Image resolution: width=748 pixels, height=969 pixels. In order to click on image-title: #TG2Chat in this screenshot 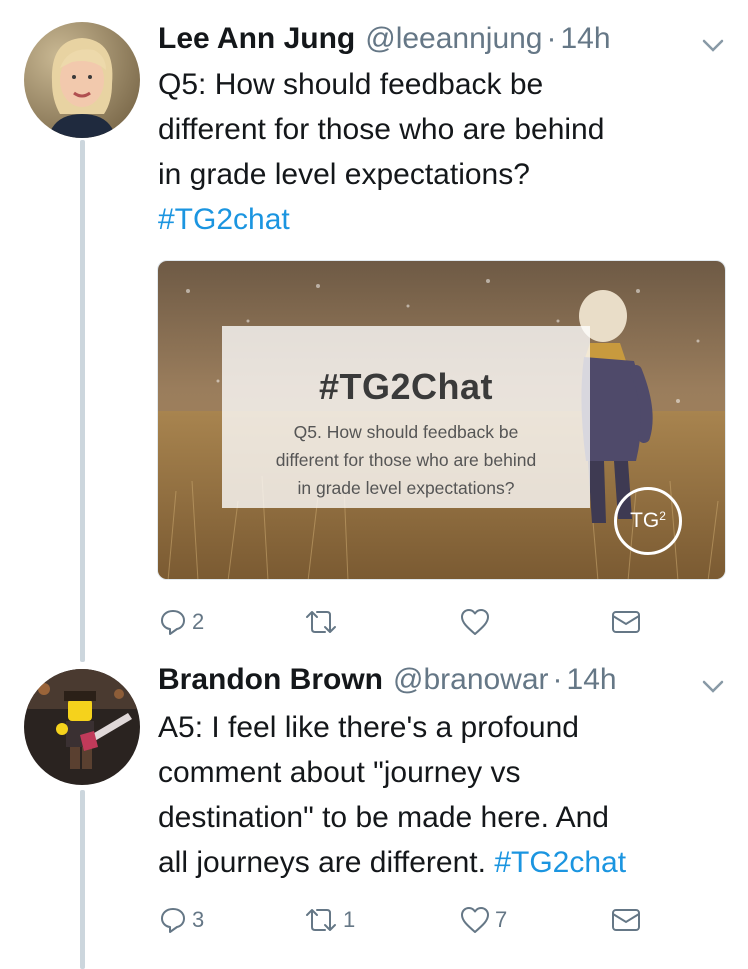, I will do `click(406, 386)`.